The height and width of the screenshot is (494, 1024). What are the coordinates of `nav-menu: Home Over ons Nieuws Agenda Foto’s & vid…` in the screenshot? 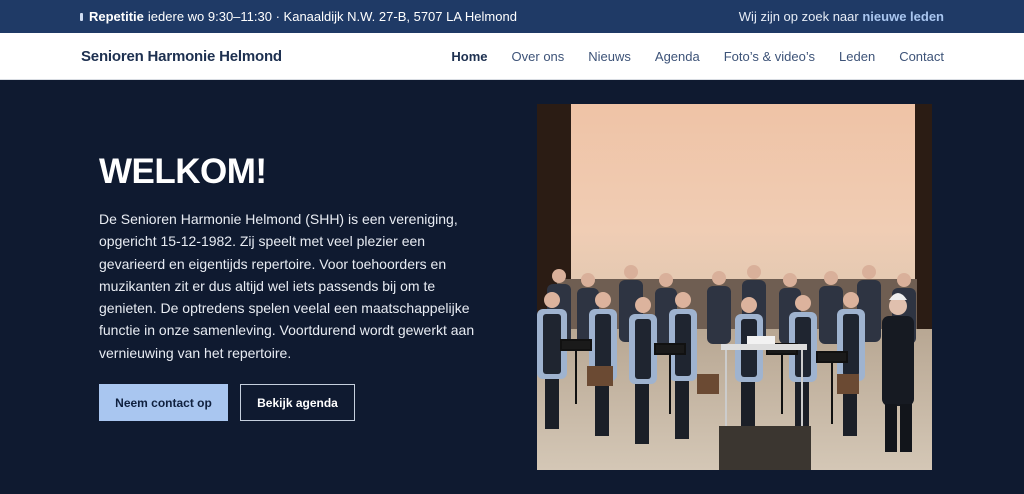 It's located at (697, 56).